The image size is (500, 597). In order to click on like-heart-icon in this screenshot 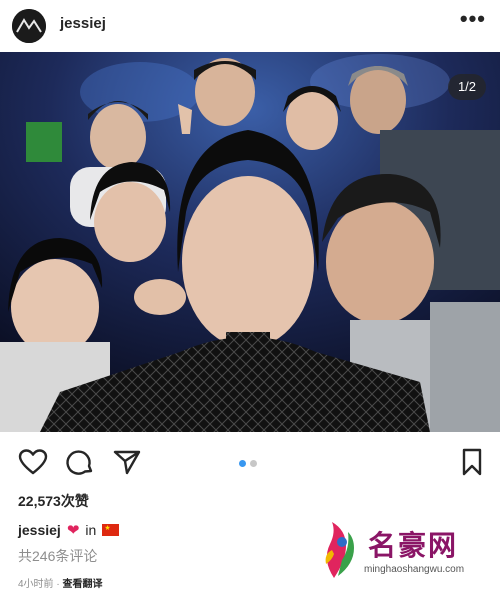, I will do `click(33, 462)`.